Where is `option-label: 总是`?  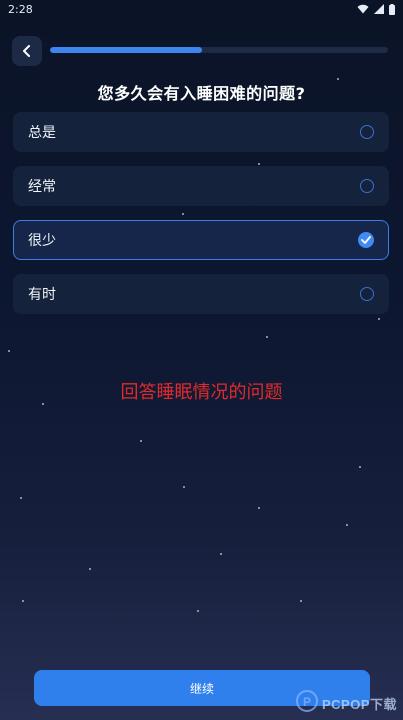
option-label: 总是 is located at coordinates (42, 133).